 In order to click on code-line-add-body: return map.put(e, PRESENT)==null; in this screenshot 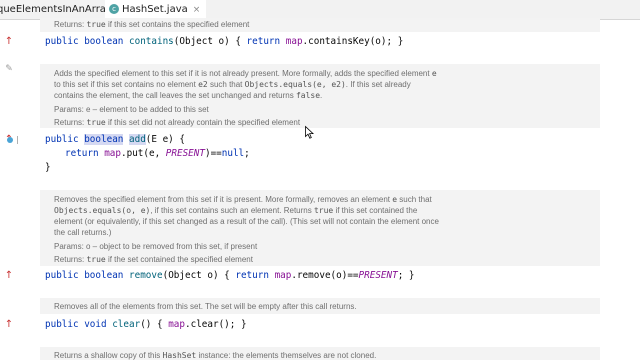, I will do `click(157, 154)`.